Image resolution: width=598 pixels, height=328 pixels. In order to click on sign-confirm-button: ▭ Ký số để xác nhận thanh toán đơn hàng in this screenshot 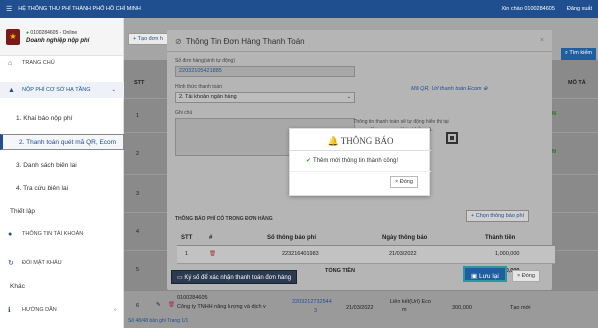, I will do `click(234, 277)`.